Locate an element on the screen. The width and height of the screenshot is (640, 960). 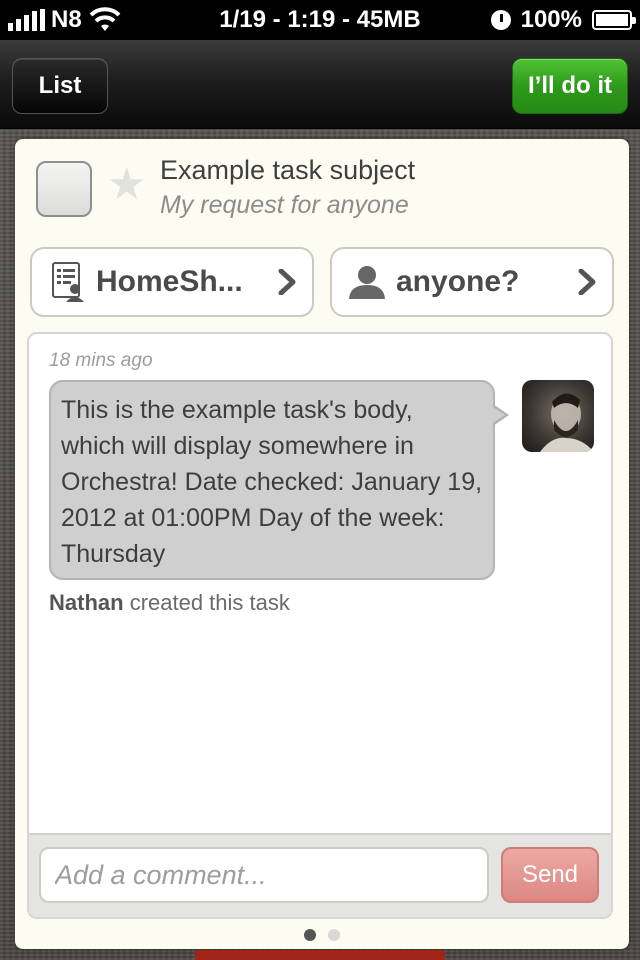
task-subject: Example task subject is located at coordinates (288, 170).